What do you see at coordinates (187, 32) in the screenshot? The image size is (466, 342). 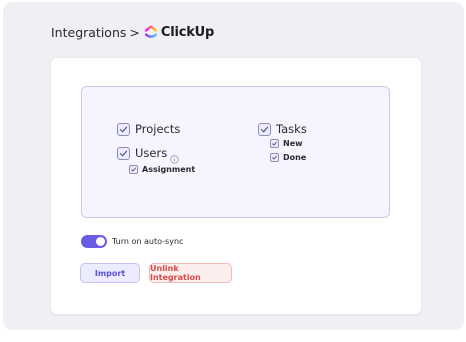 I see `brand-name: ClickUp` at bounding box center [187, 32].